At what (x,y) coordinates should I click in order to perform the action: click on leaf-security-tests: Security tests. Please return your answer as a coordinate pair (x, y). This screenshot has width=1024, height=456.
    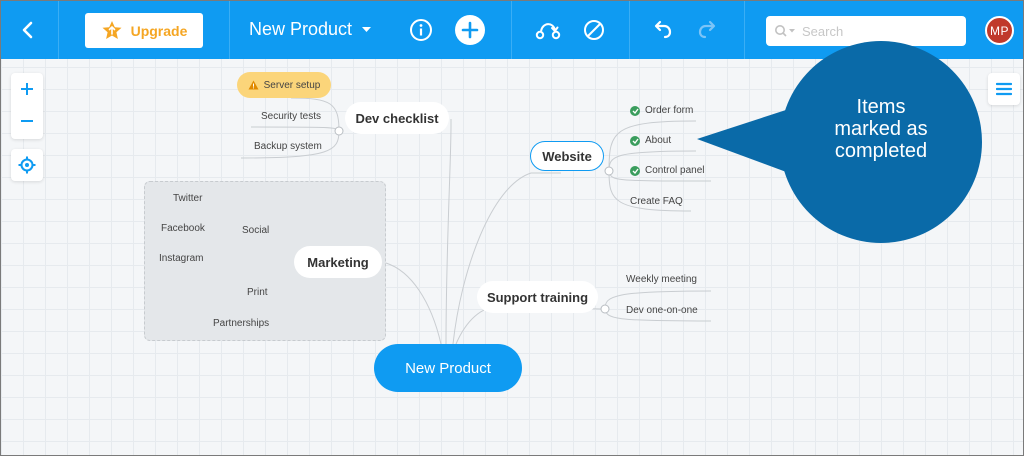
    Looking at the image, I should click on (291, 116).